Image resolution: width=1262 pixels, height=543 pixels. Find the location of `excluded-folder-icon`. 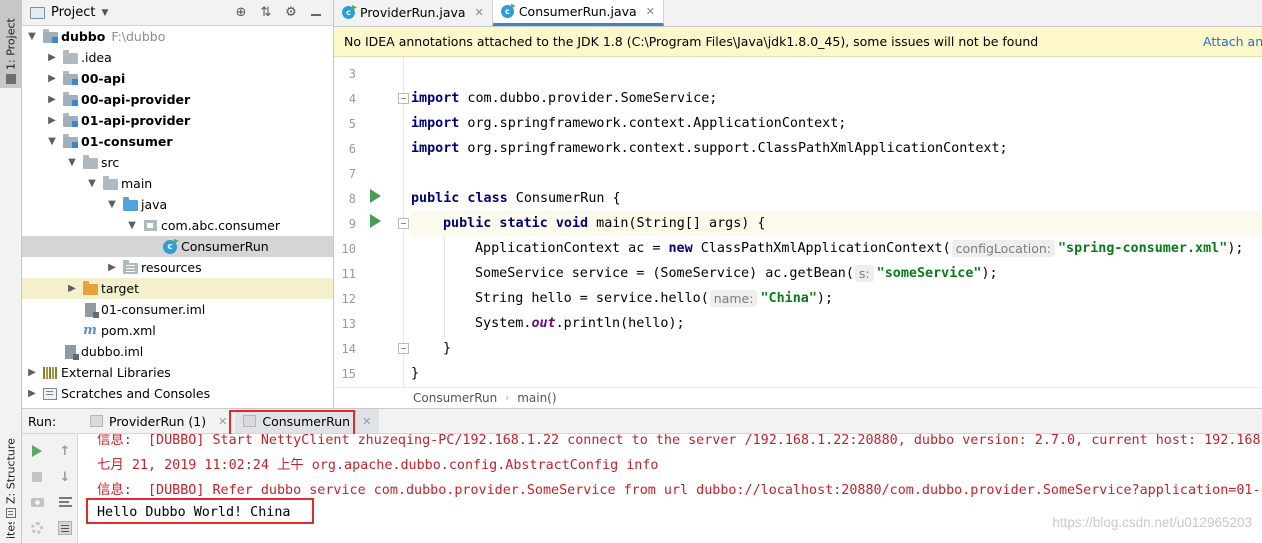

excluded-folder-icon is located at coordinates (90, 288).